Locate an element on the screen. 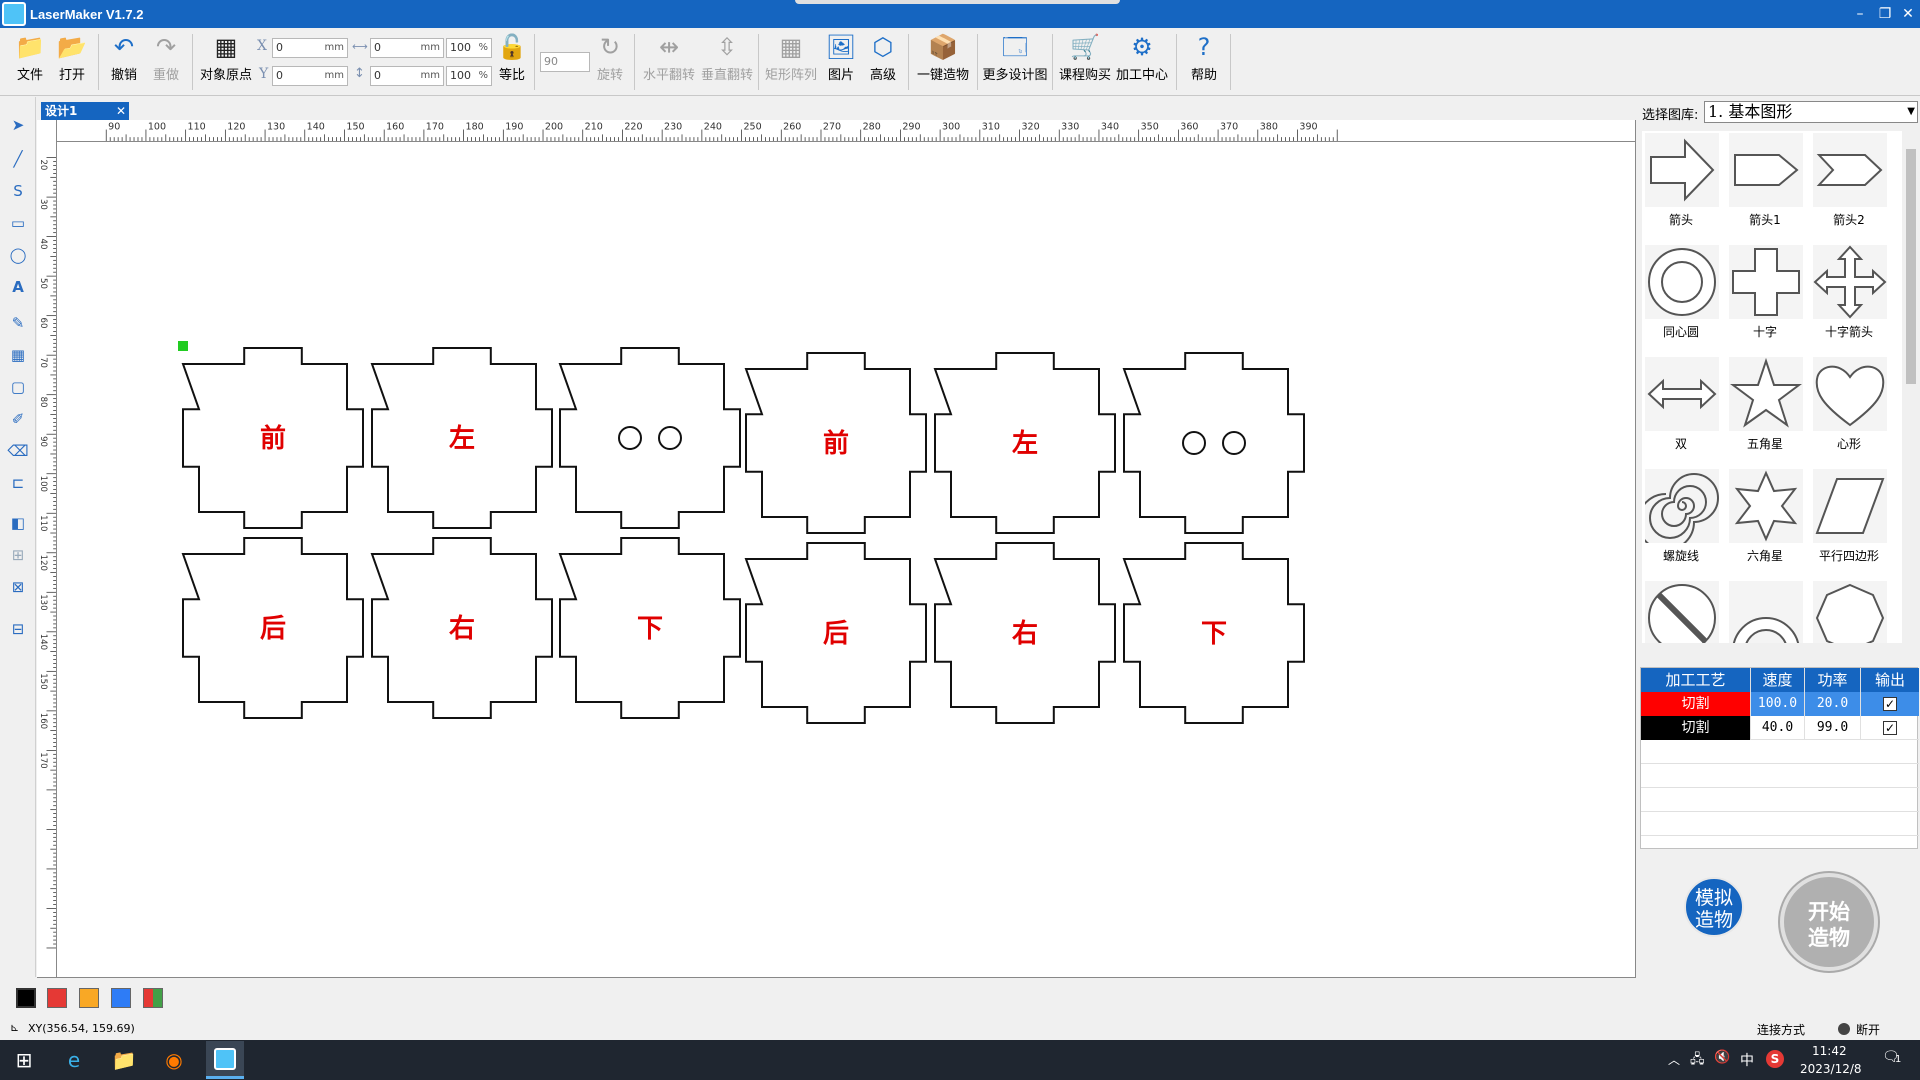  process-speed: 100.0 is located at coordinates (1778, 704).